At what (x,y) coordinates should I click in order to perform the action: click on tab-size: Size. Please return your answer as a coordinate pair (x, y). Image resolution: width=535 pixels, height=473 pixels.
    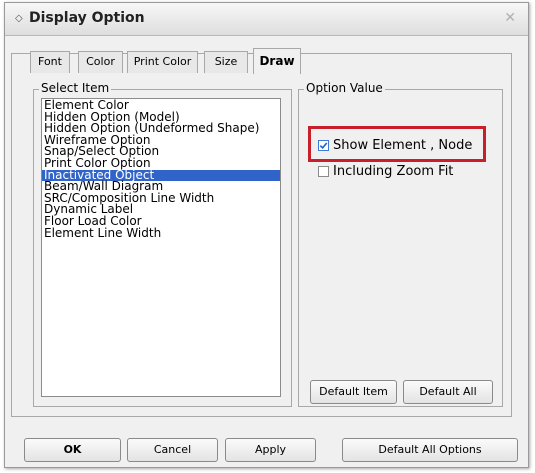
    Looking at the image, I should click on (226, 62).